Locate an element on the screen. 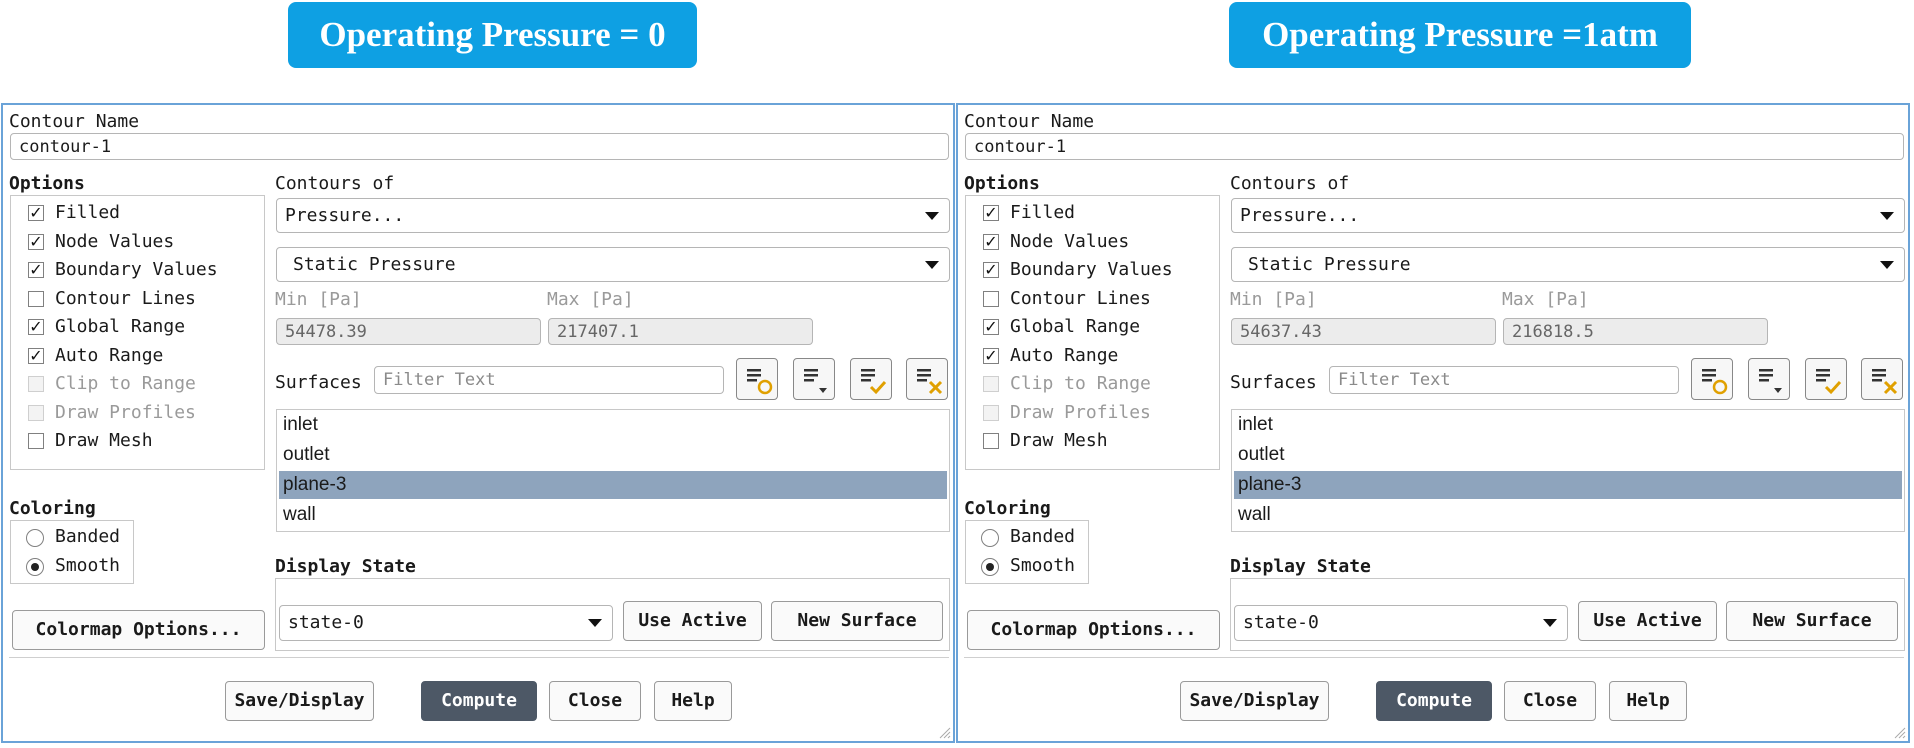 The width and height of the screenshot is (1914, 748). option-label: Boundary Values is located at coordinates (1091, 269).